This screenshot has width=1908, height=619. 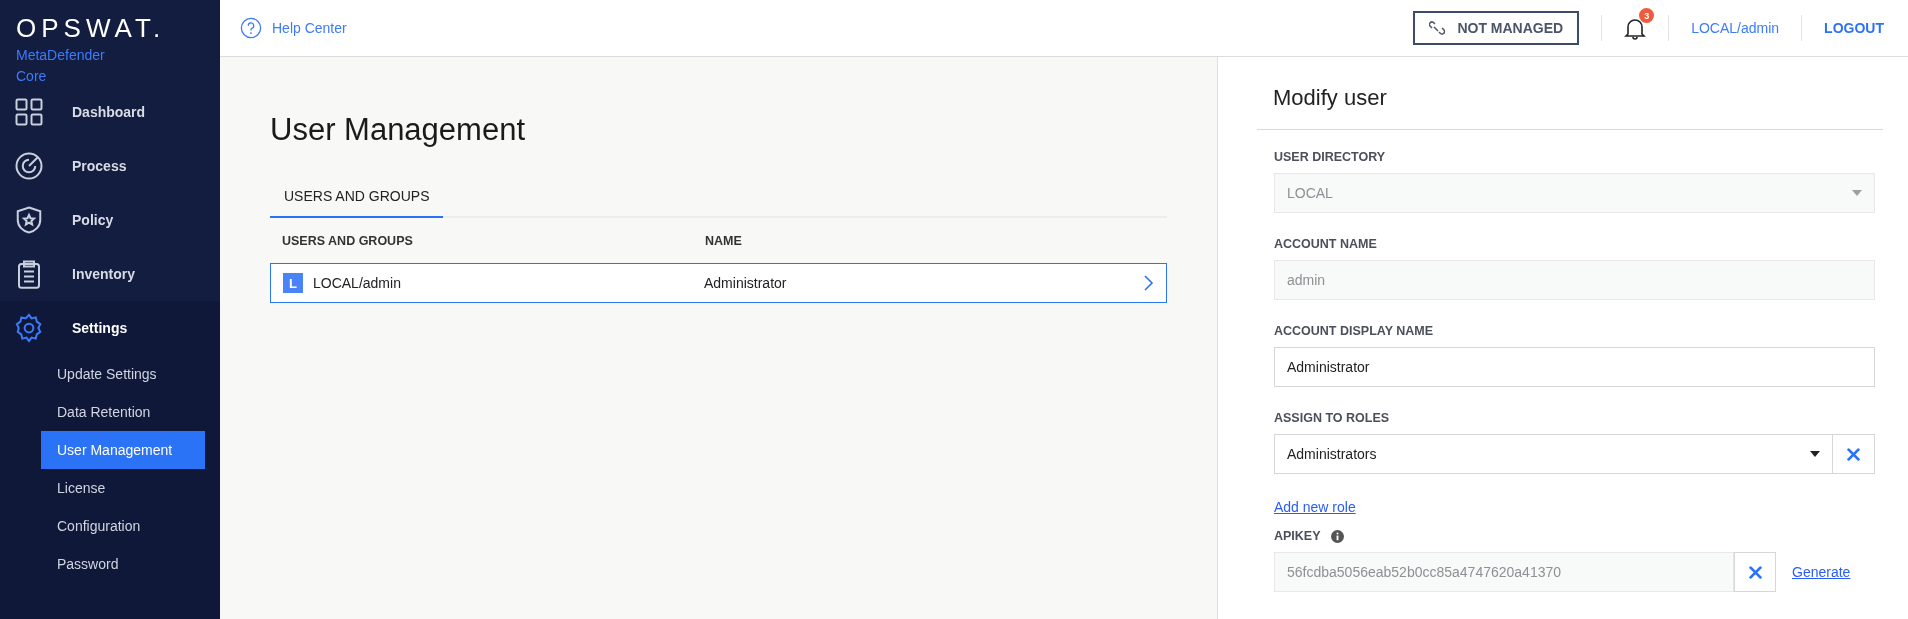 What do you see at coordinates (123, 450) in the screenshot?
I see `nav-subitem: User Management` at bounding box center [123, 450].